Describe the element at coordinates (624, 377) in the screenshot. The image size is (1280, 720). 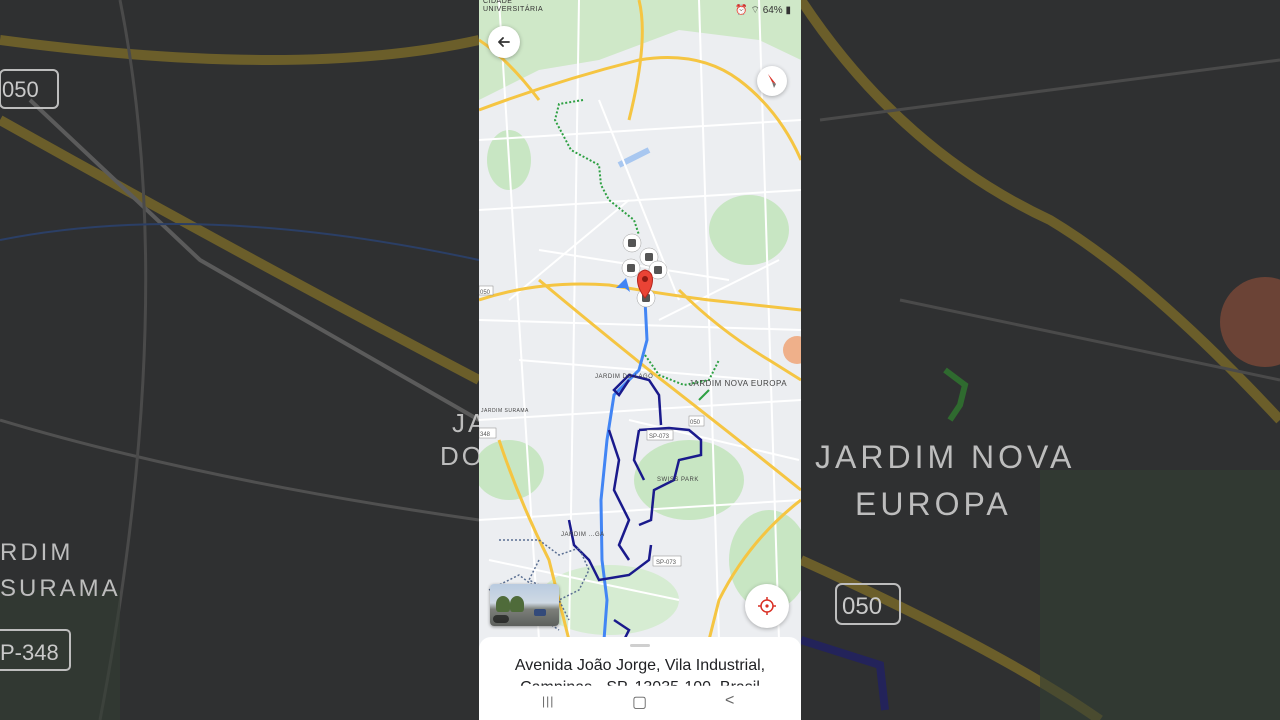
I see `map-label: JARDIM DO LAGO` at that location.